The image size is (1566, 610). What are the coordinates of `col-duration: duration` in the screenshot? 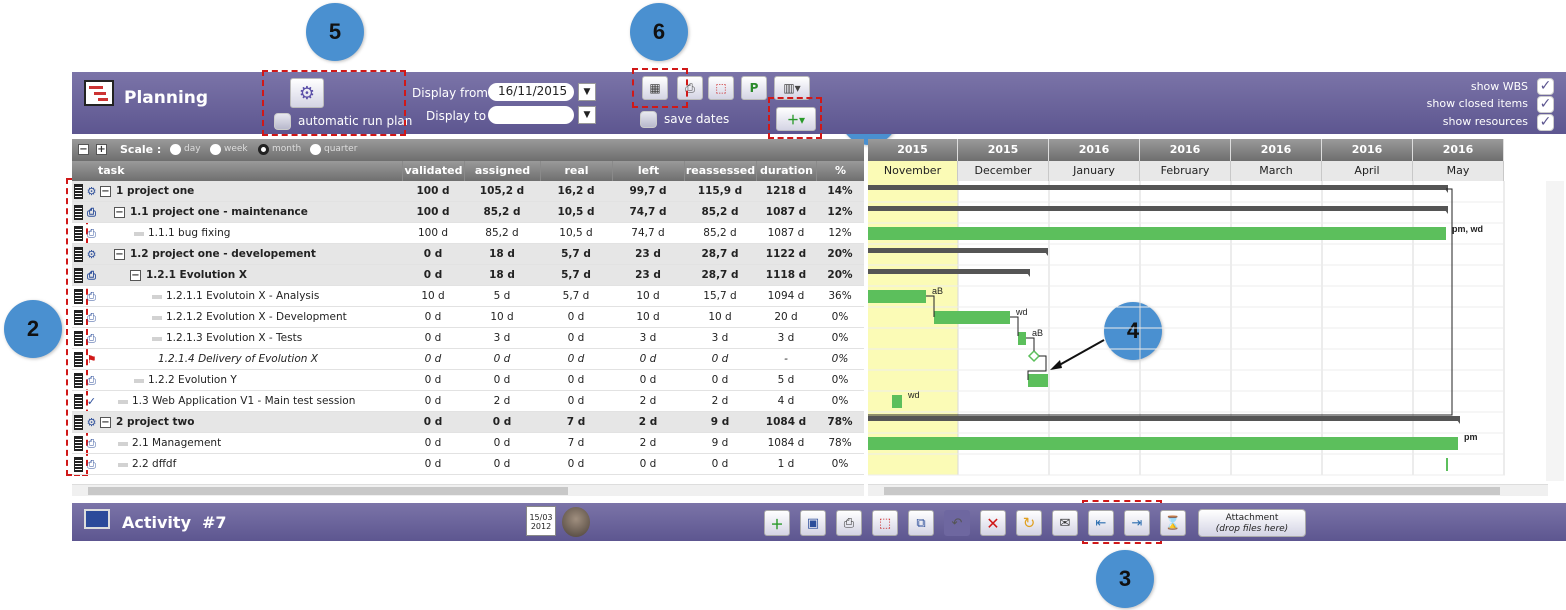 It's located at (786, 171).